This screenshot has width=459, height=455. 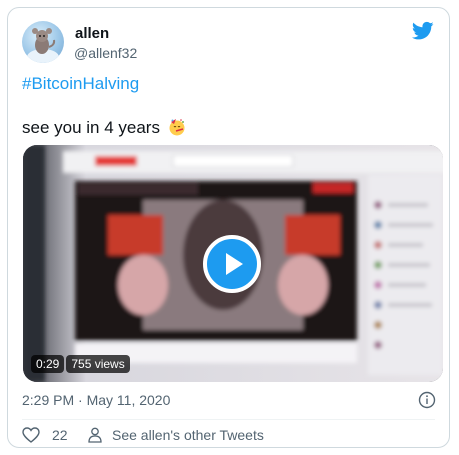 I want to click on other-tweets-label: See allen's other Tweets, so click(x=188, y=435).